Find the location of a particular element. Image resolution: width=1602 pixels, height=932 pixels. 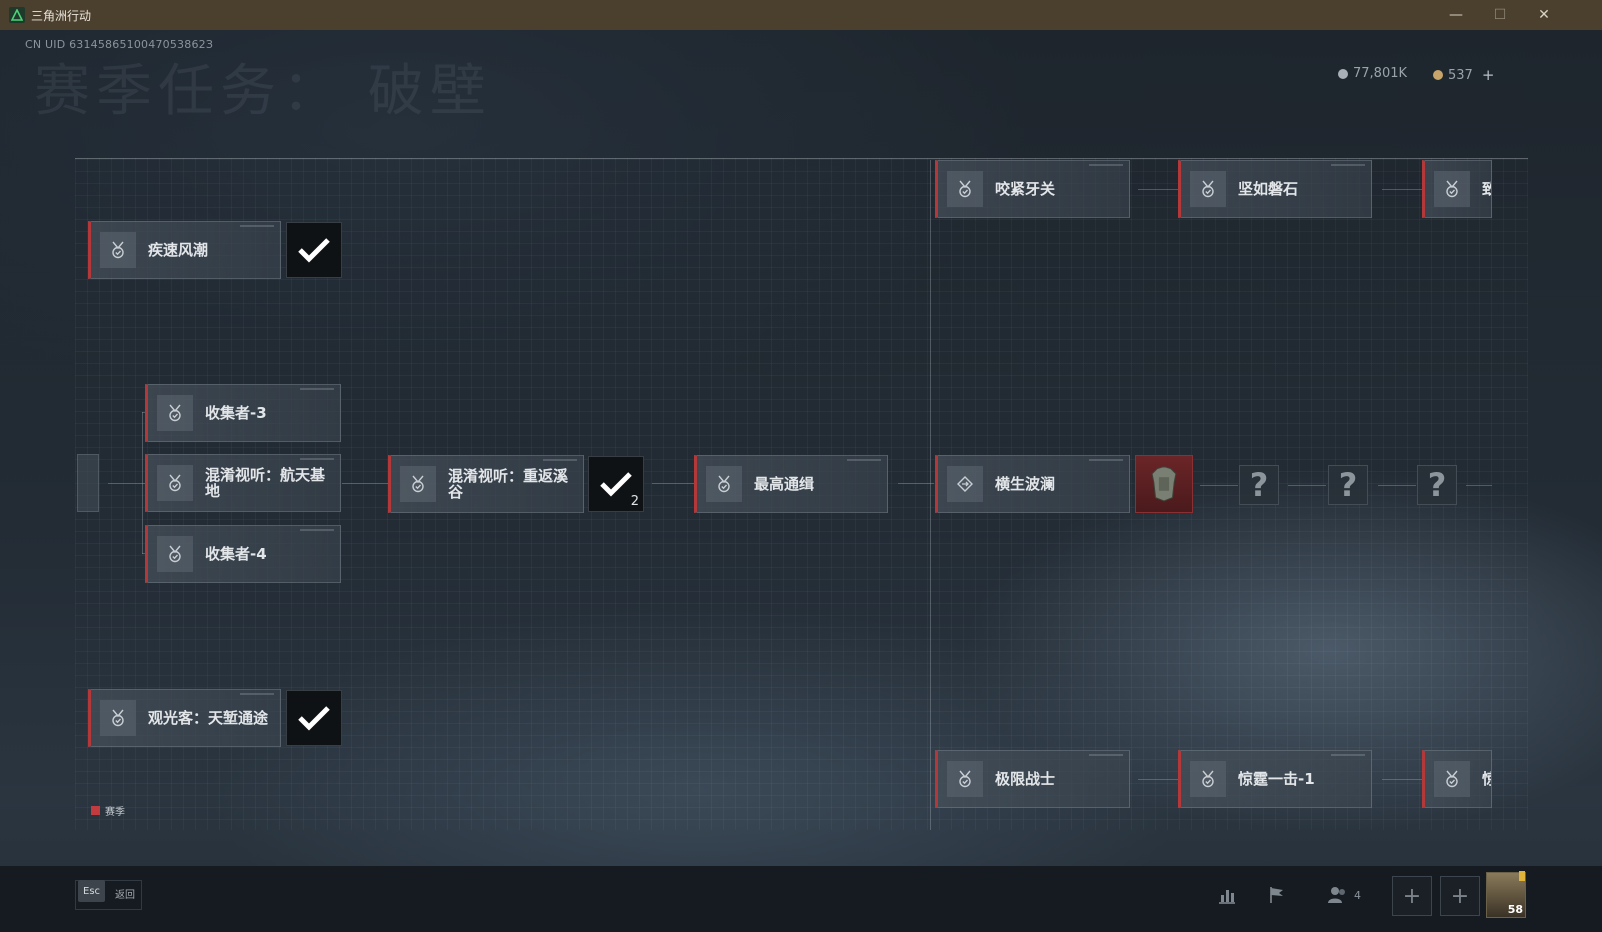

task-label: 坚如磐石 is located at coordinates (1268, 189).